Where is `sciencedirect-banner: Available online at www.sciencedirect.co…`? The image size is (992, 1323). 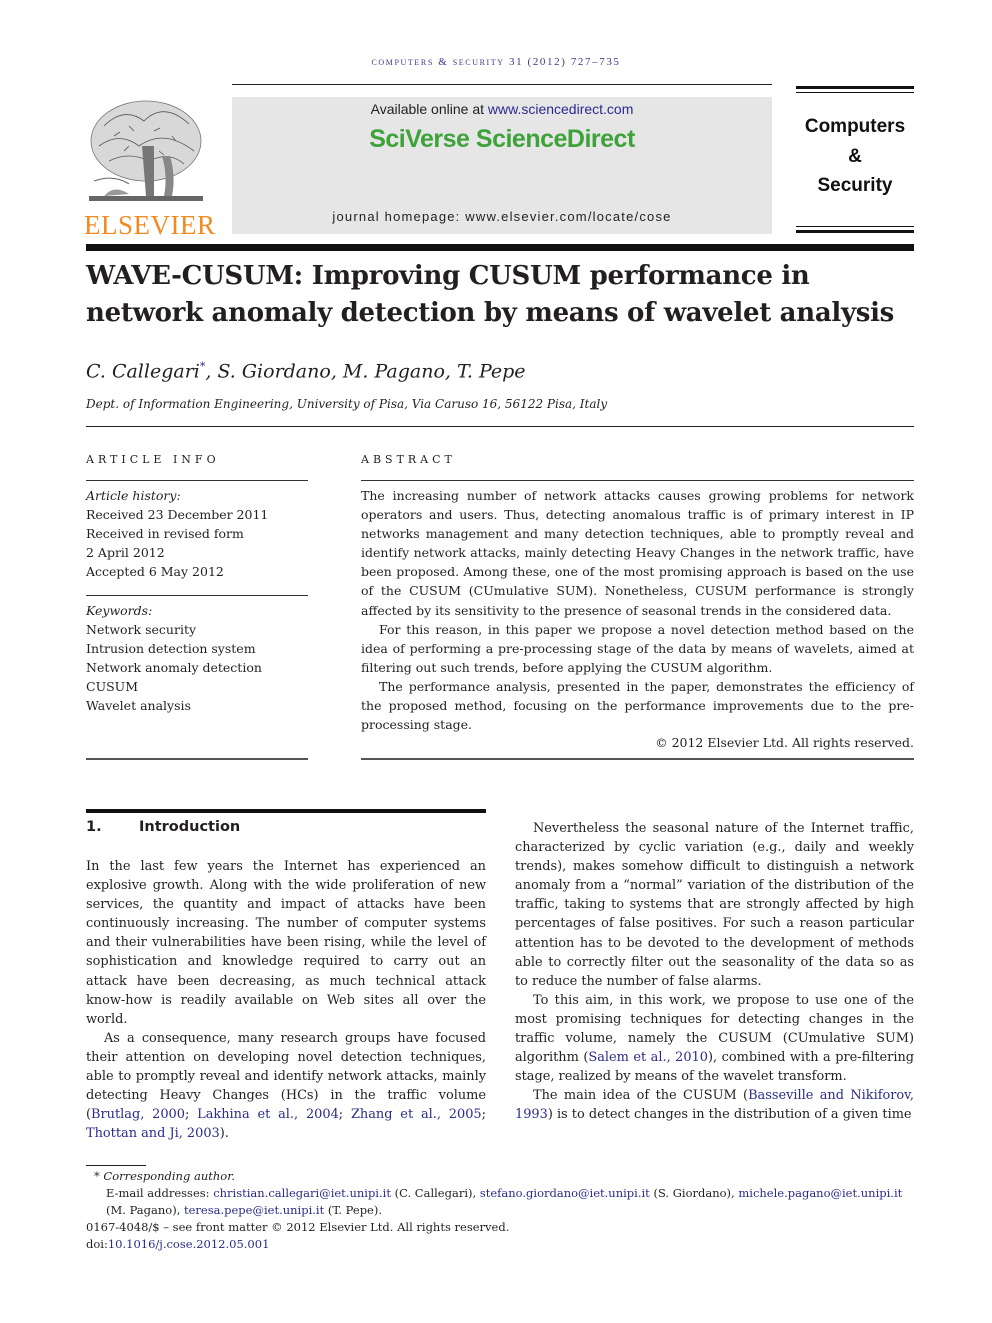
sciencedirect-banner: Available online at www.sciencedirect.co… is located at coordinates (502, 165).